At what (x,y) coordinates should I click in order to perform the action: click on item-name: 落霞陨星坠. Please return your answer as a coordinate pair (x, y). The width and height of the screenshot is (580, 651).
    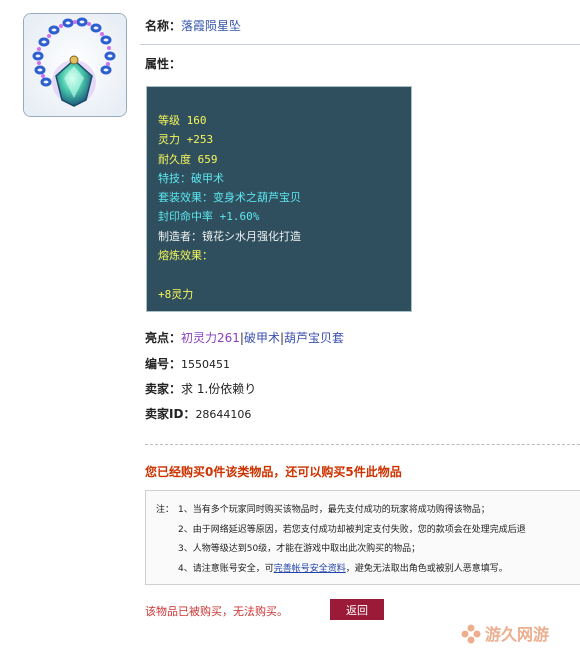
    Looking at the image, I should click on (211, 26).